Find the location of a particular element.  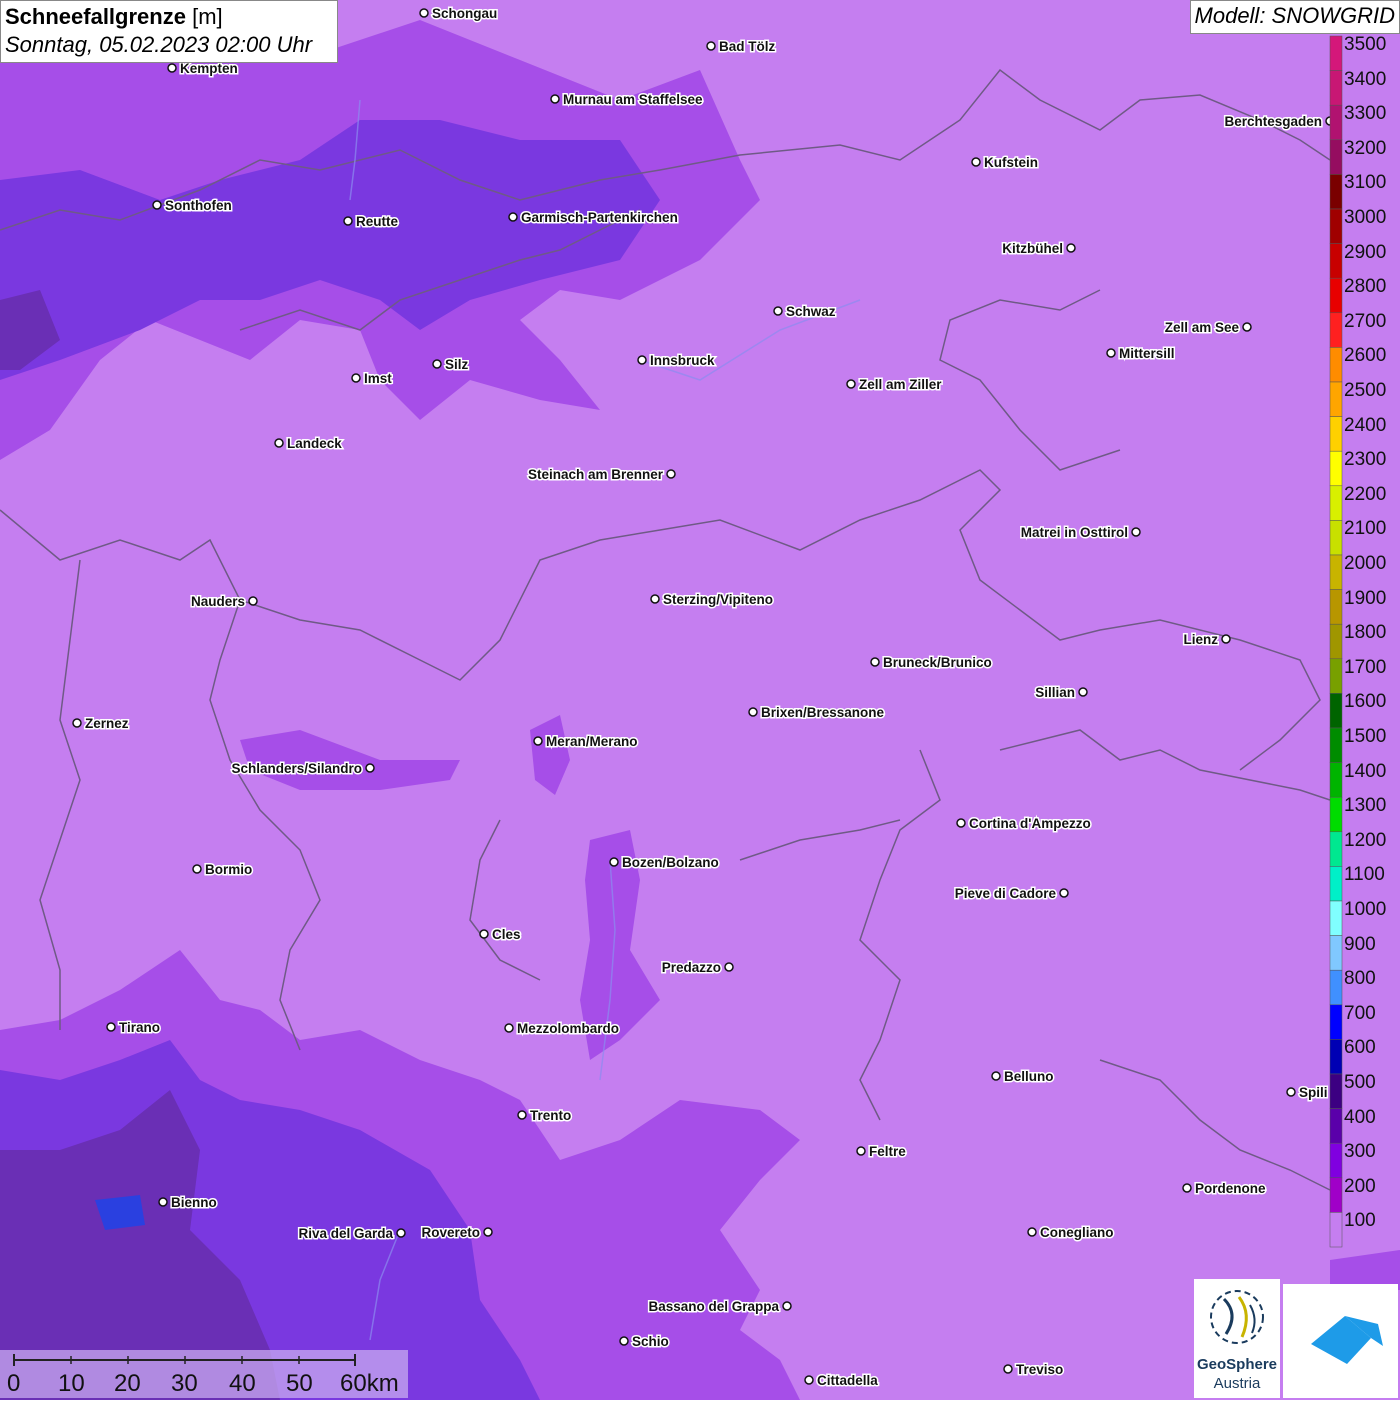

city-label: Innsbruck is located at coordinates (682, 360).